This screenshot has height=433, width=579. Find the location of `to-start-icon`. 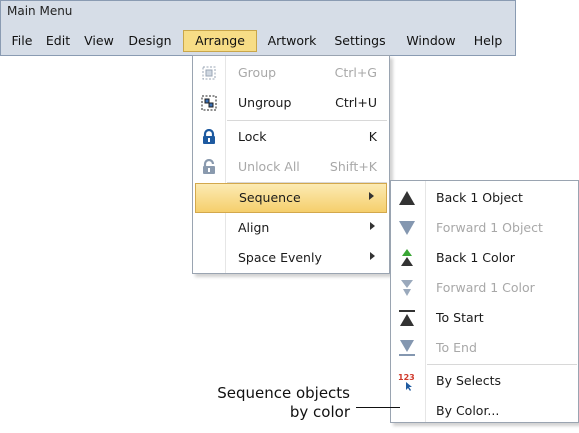

to-start-icon is located at coordinates (407, 318).